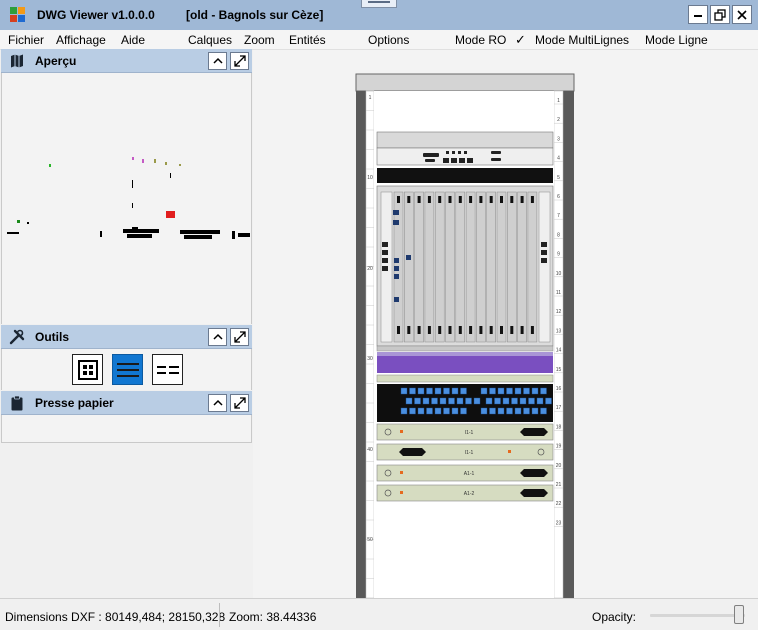  I want to click on menu-zoom: Zoom, so click(259, 40).